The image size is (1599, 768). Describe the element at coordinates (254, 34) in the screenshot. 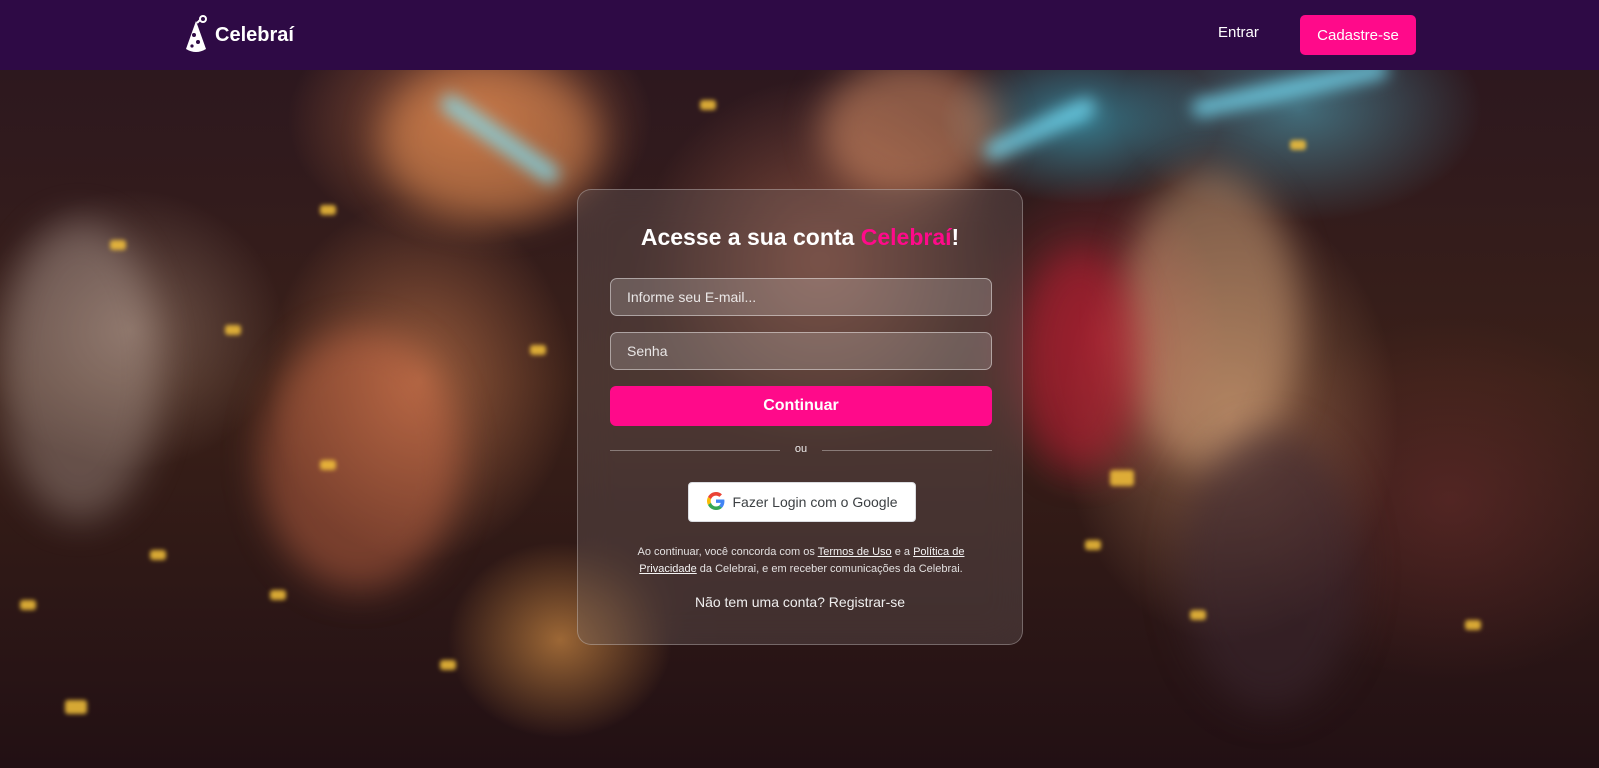

I see `brand-name: Celebraí` at that location.